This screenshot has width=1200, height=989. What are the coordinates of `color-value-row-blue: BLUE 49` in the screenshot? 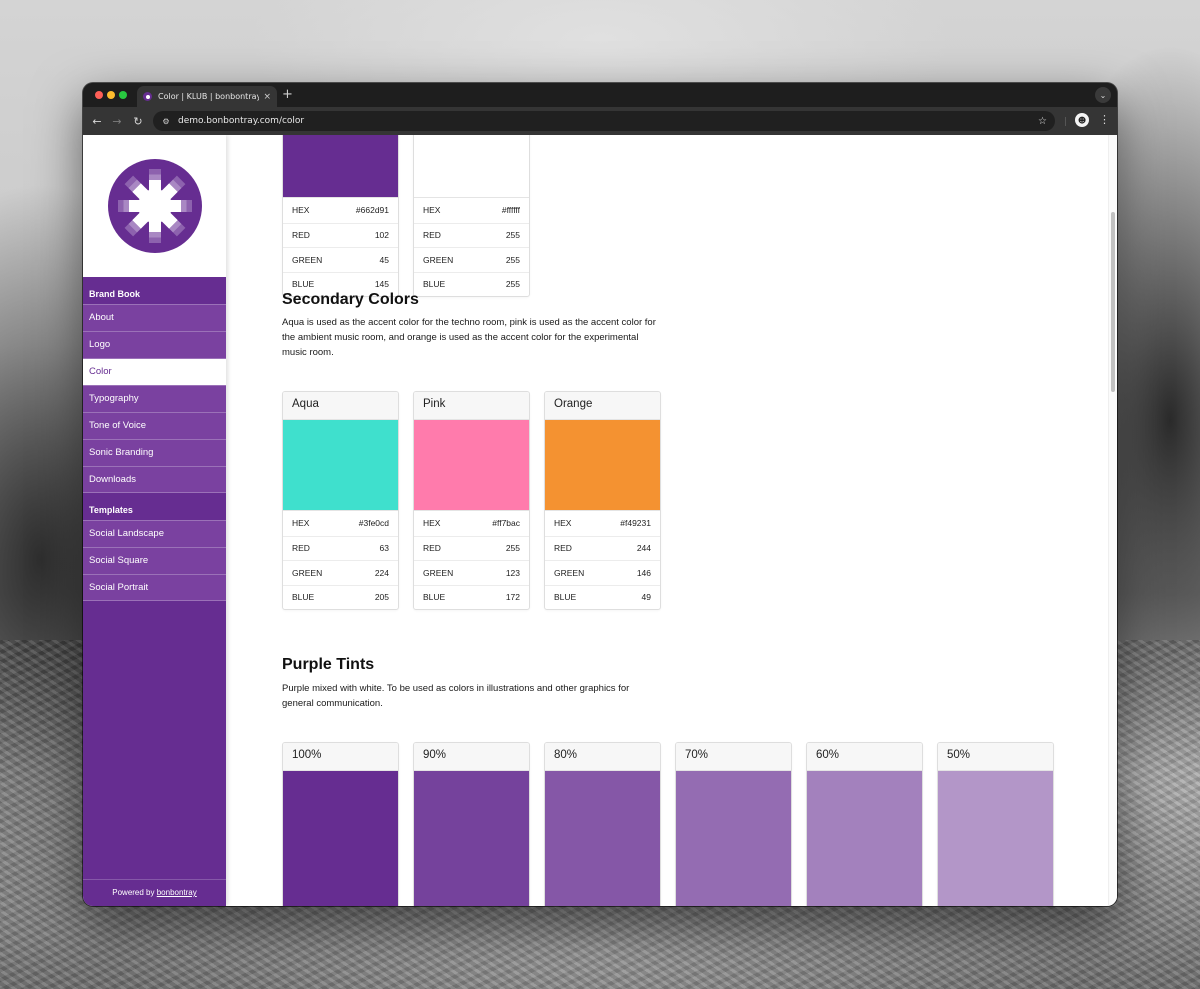 It's located at (602, 597).